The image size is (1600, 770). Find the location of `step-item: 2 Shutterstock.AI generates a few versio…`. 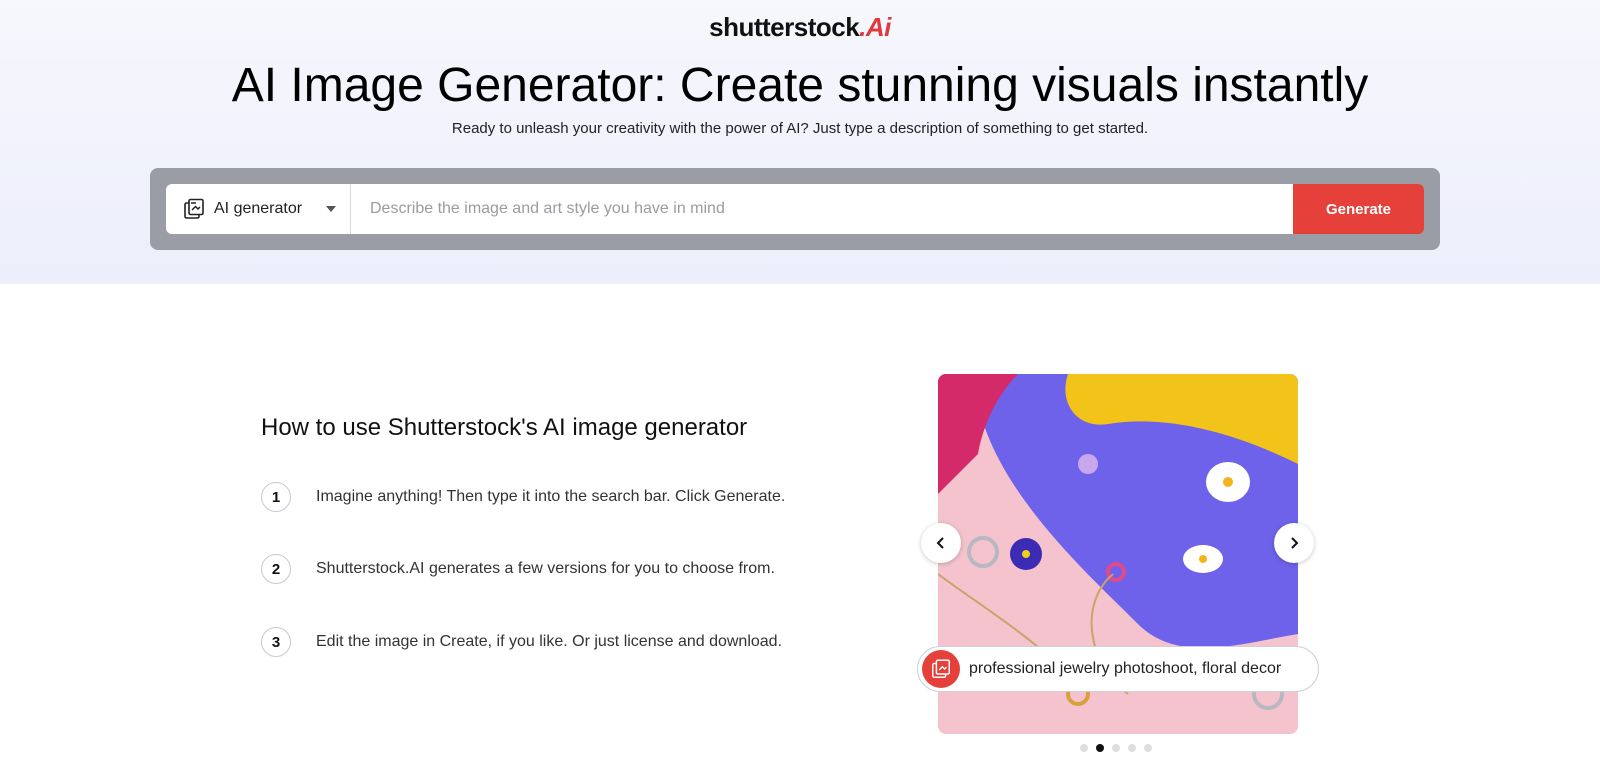

step-item: 2 Shutterstock.AI generates a few versio… is located at coordinates (518, 569).